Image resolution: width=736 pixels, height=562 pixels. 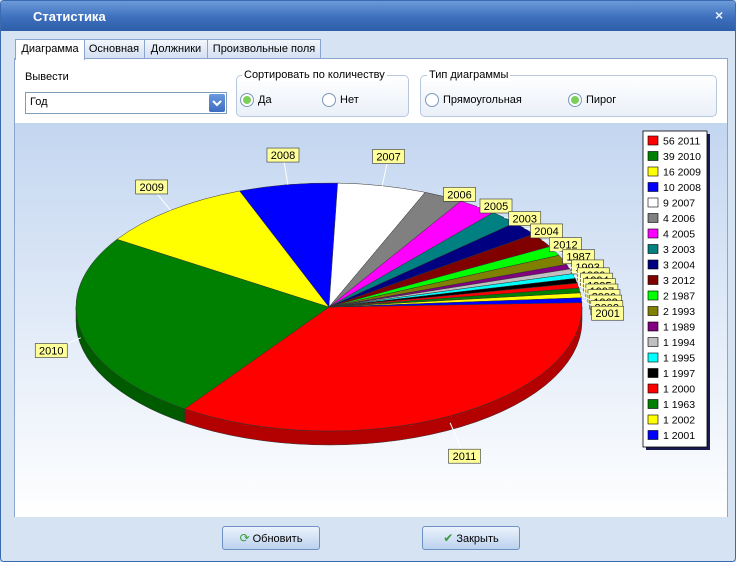 I want to click on close-button-label: Закрыть, so click(x=477, y=539).